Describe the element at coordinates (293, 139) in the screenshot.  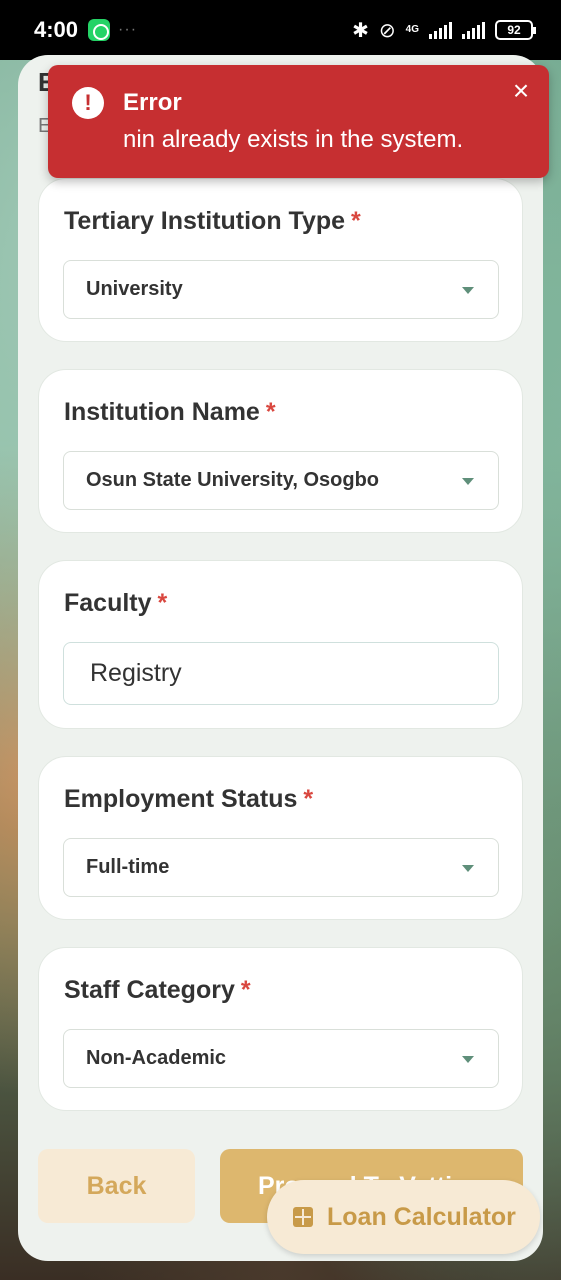
I see `toast-message: nin already exists in the system.` at that location.